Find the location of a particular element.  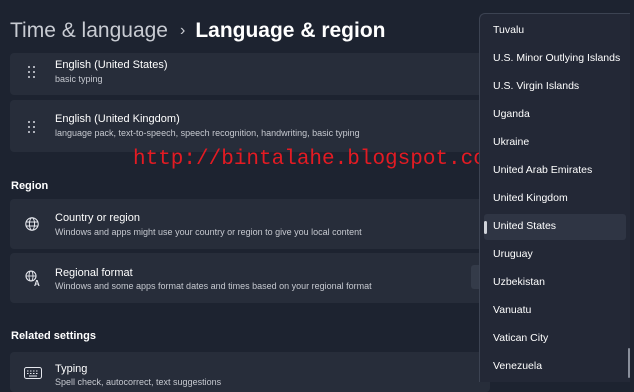

dropdown-option: Uganda is located at coordinates (555, 115).